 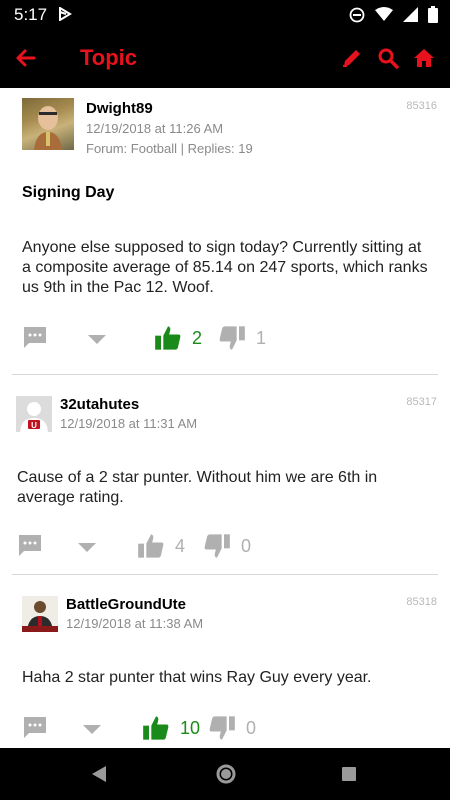 What do you see at coordinates (180, 546) in the screenshot?
I see `like-count: 4` at bounding box center [180, 546].